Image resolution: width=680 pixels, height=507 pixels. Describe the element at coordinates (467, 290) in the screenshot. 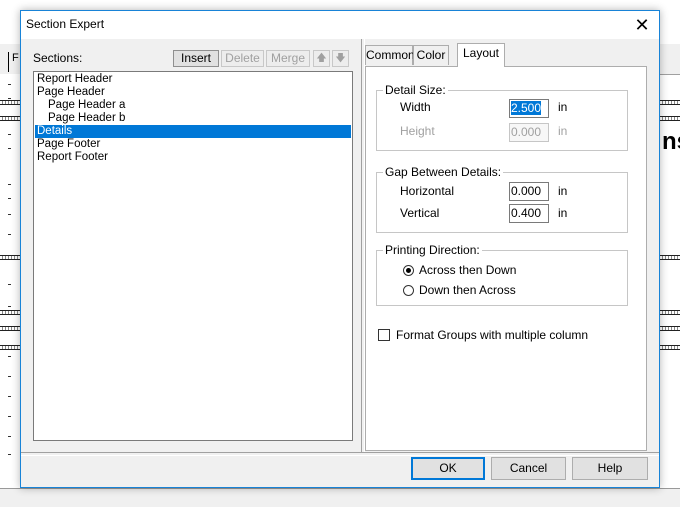

I see `down-then-across-label: Down then Across` at that location.